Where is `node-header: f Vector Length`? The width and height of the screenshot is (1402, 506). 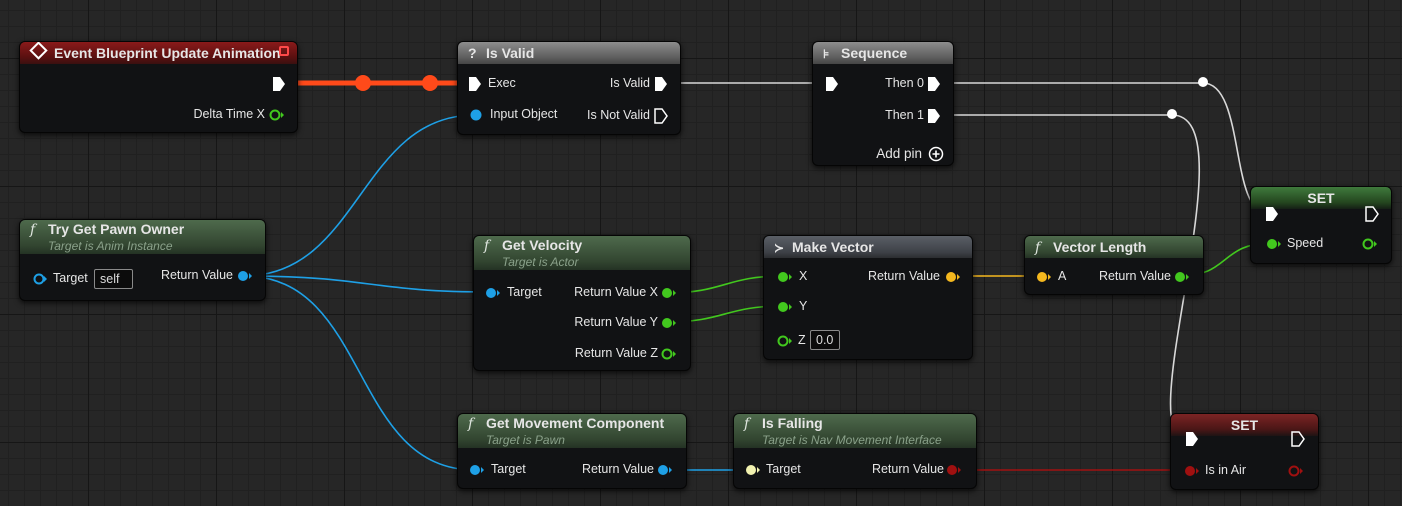
node-header: f Vector Length is located at coordinates (1114, 247).